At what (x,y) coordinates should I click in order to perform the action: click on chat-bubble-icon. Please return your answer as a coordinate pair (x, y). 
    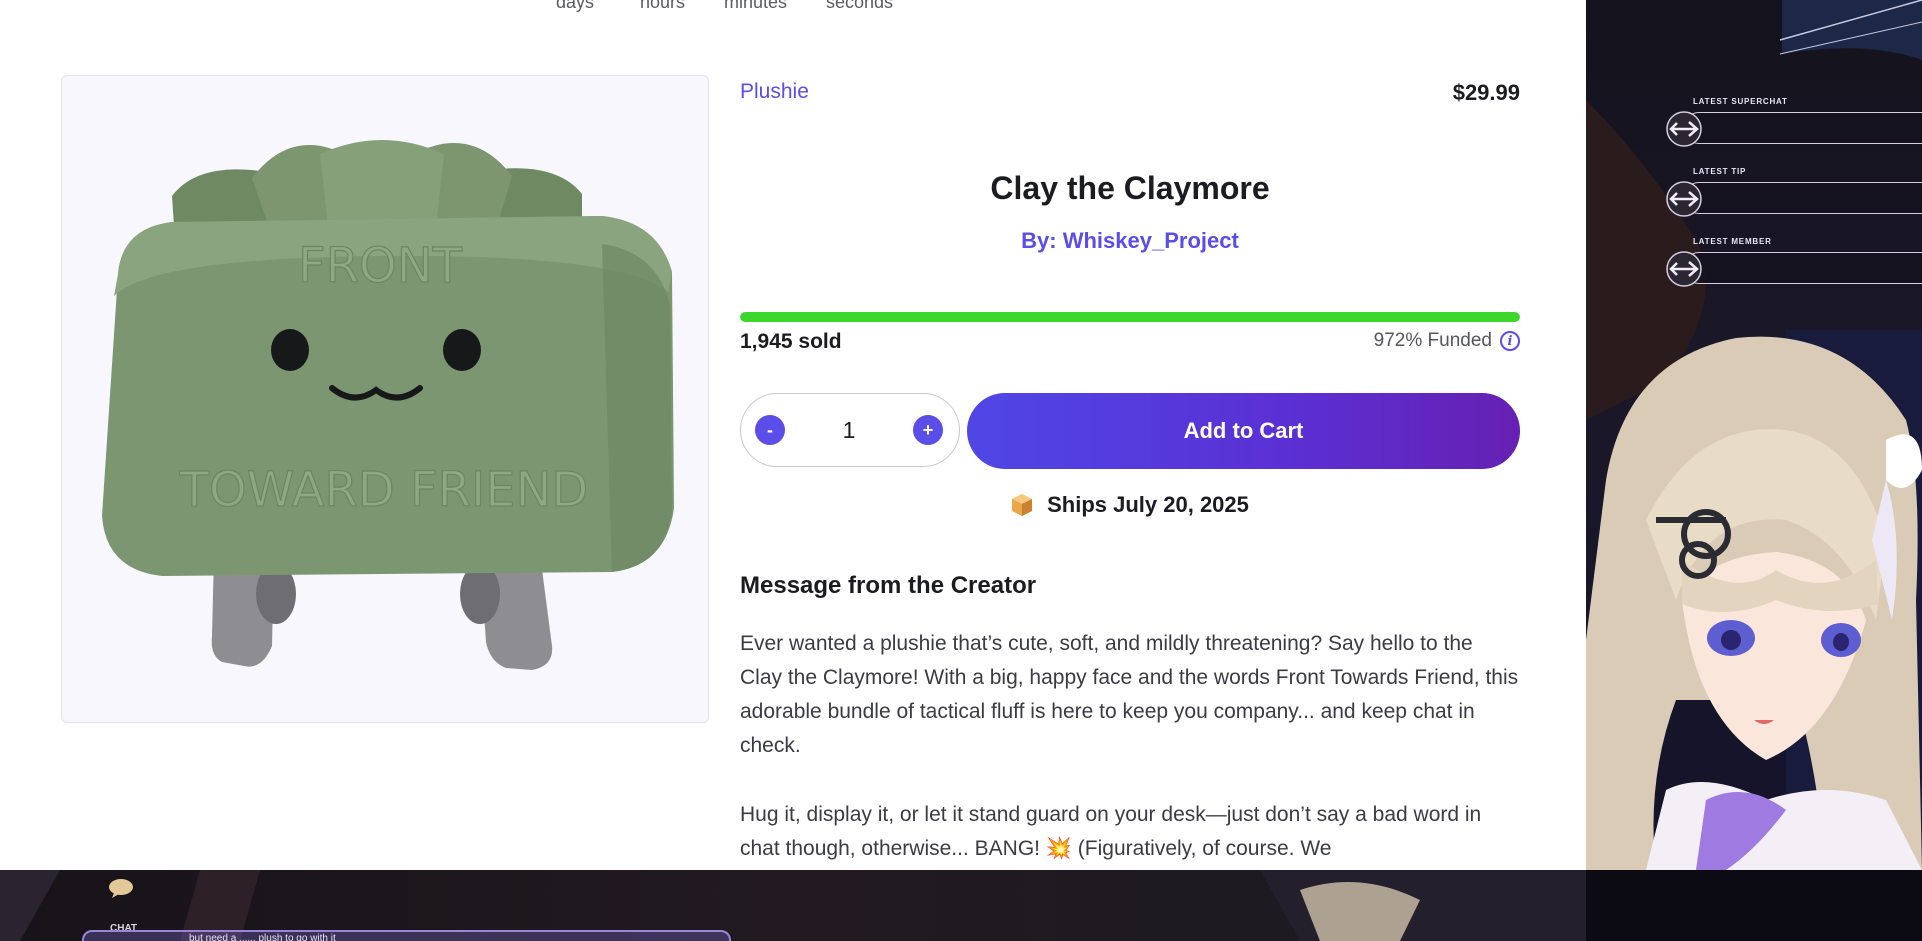
    Looking at the image, I should click on (121, 888).